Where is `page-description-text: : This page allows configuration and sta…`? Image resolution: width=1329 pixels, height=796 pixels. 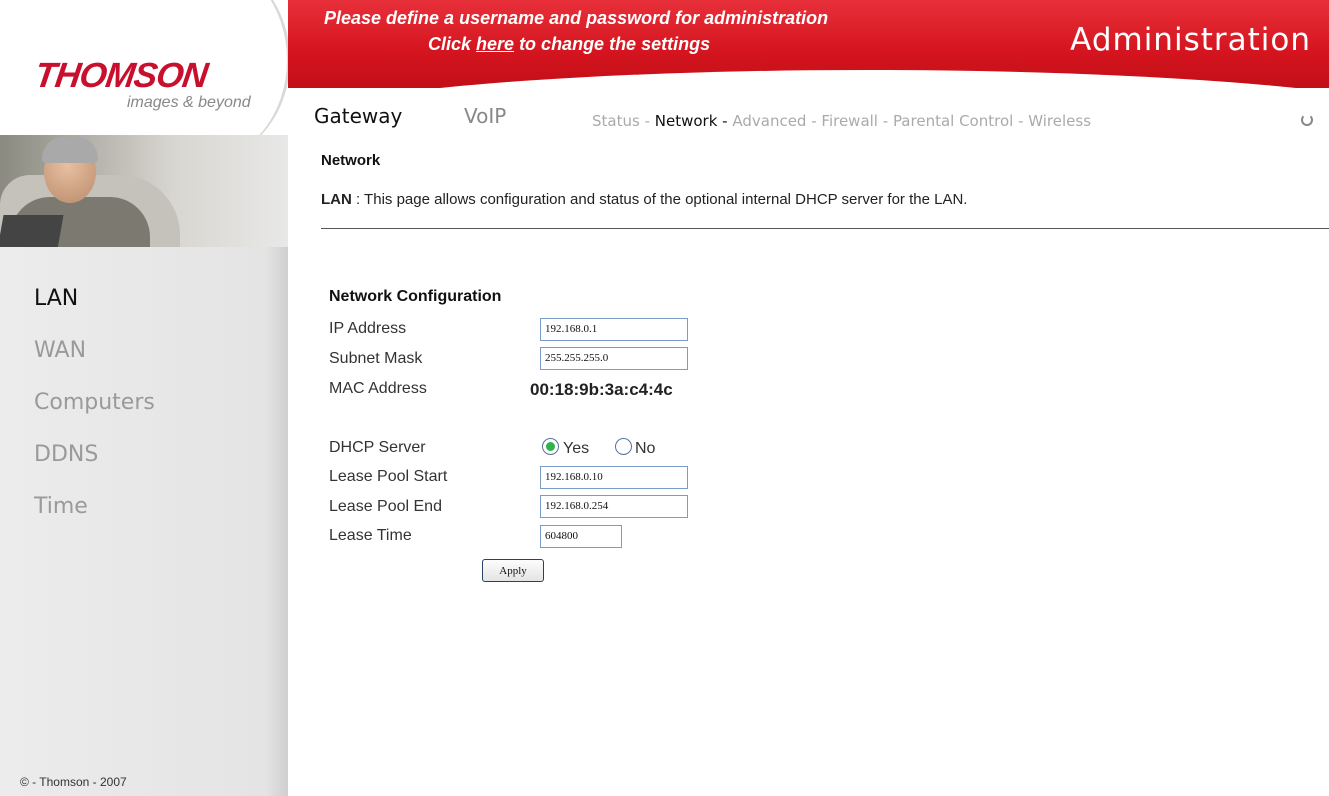 page-description-text: : This page allows configuration and sta… is located at coordinates (659, 199).